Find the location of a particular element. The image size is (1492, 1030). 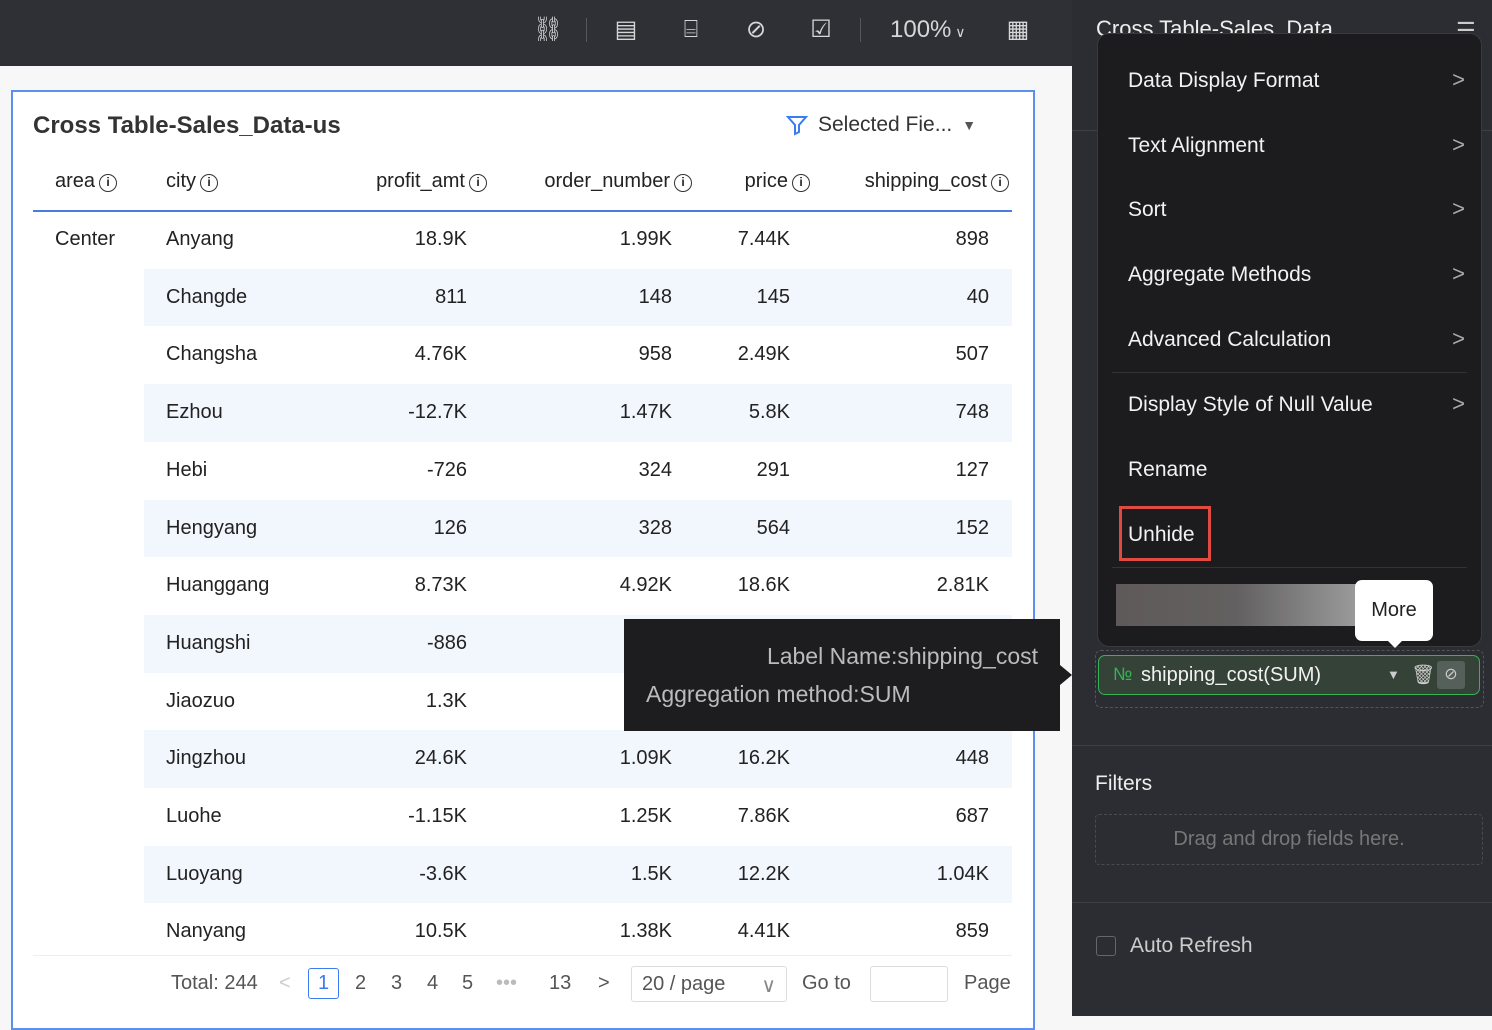

table-row: Center Anyang 18.9K 1.99K 7.44K 898 is located at coordinates (522, 240).